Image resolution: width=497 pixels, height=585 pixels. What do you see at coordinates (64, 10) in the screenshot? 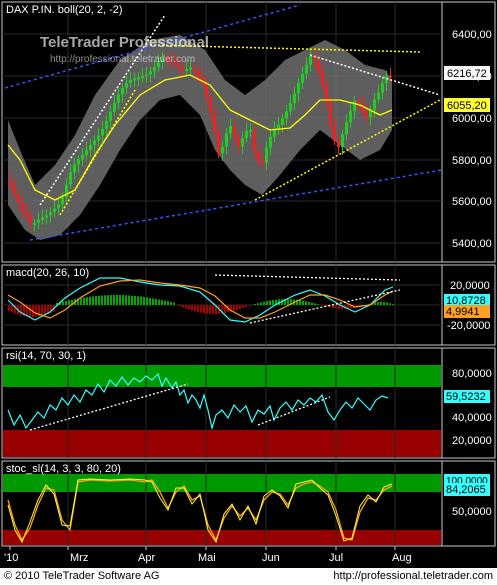
I see `price-panel-title: DAX P.IN. boll(20, 2, -2)` at bounding box center [64, 10].